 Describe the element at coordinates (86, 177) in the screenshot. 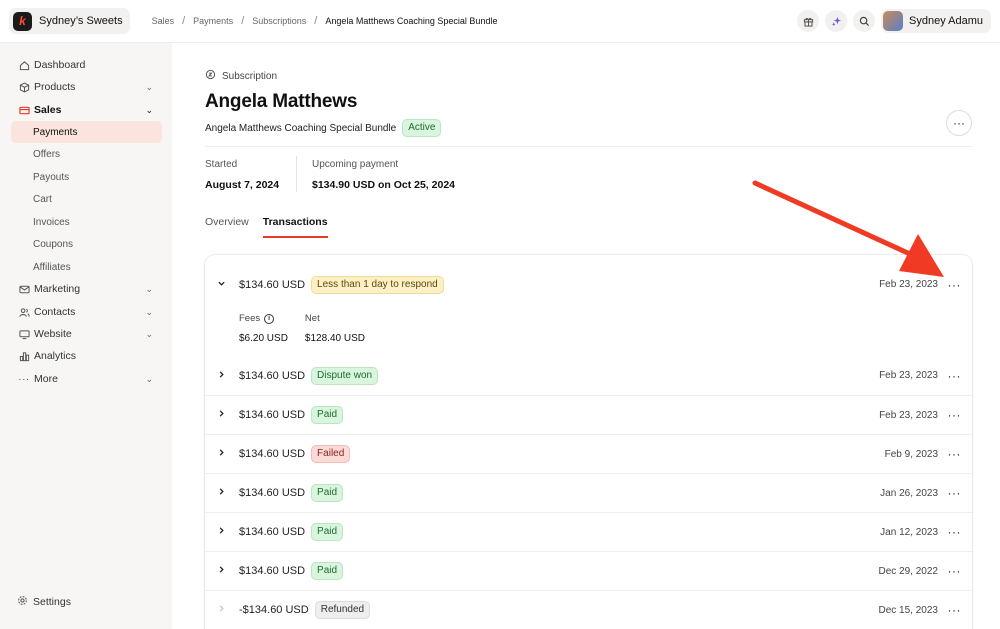

I see `sidebar-subitem-payouts: Payouts` at that location.